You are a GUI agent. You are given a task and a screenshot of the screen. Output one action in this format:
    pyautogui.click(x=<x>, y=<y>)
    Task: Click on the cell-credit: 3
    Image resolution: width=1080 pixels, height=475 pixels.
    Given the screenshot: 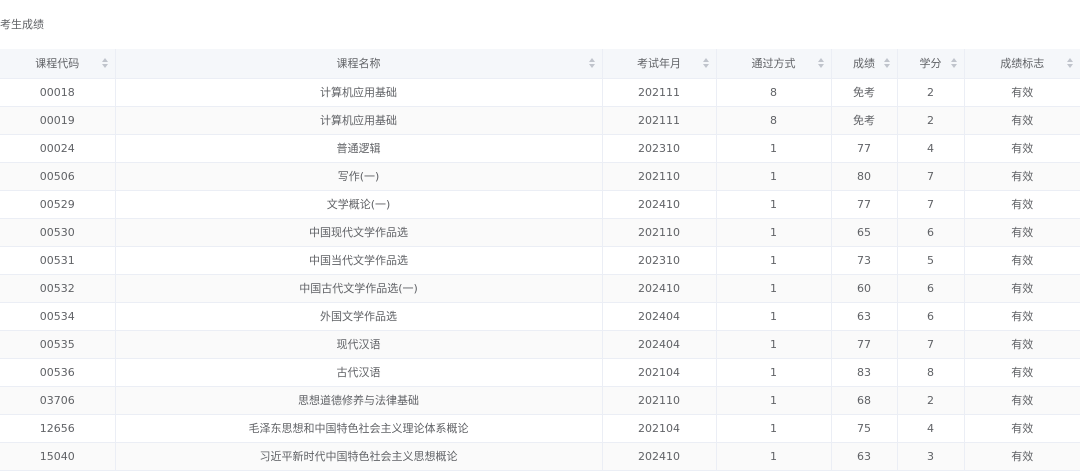 What is the action you would take?
    pyautogui.click(x=931, y=456)
    